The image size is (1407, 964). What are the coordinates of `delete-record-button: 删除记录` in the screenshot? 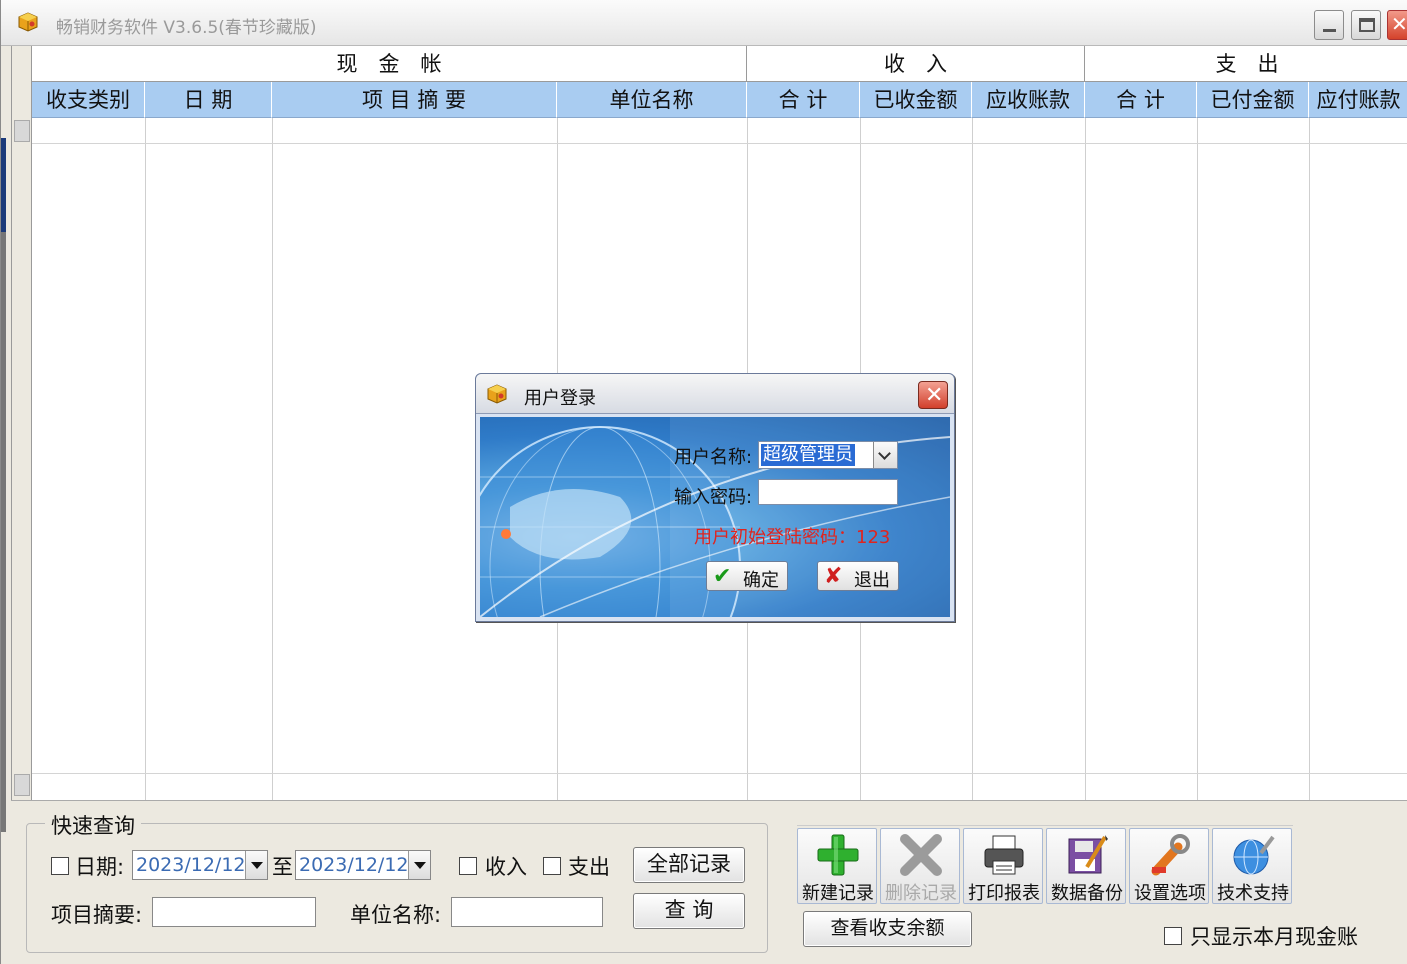 It's located at (920, 866).